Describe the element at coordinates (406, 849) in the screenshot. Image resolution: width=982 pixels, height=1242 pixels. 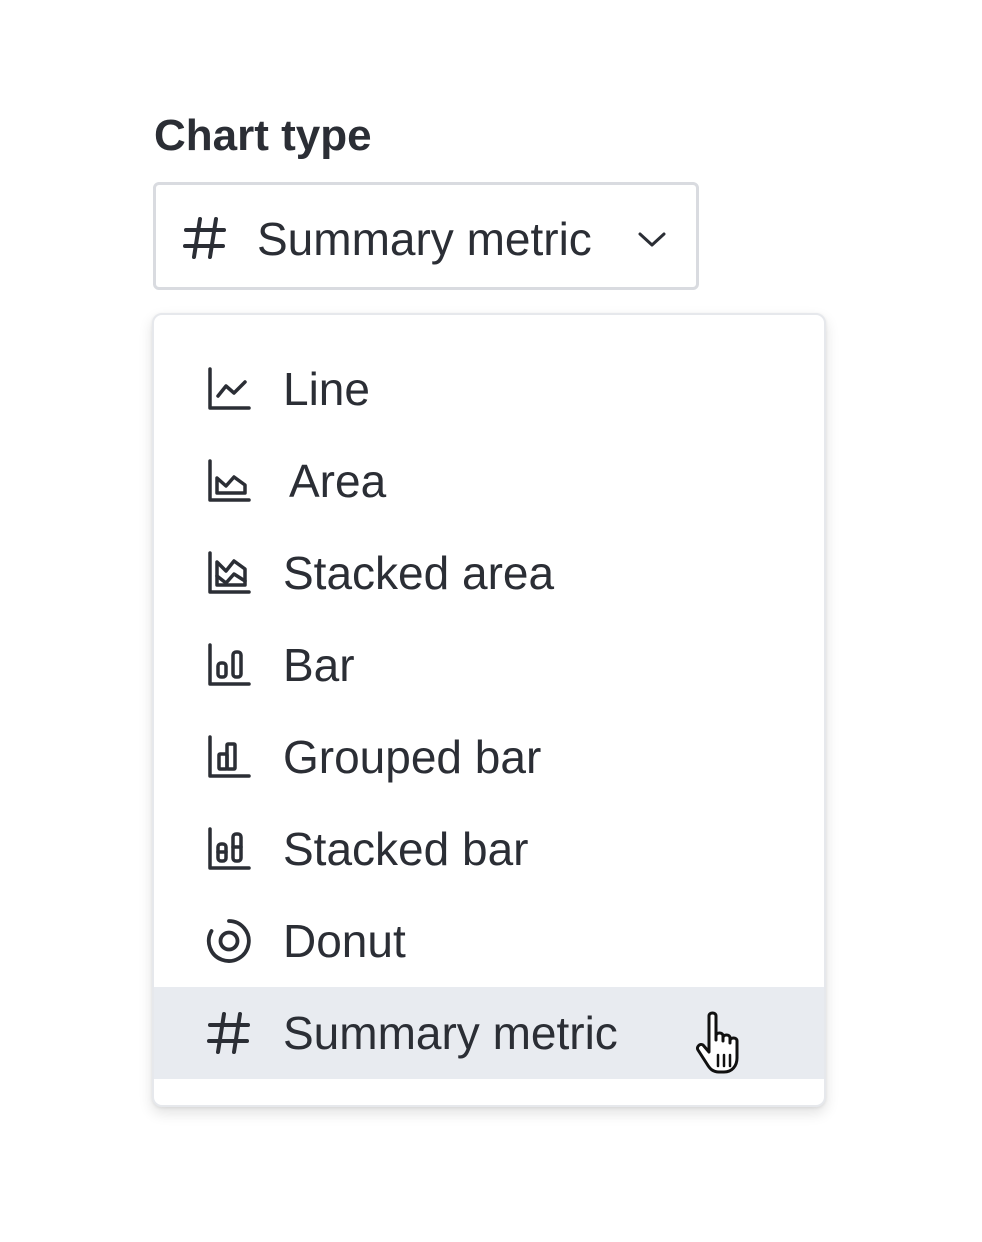
I see `menu-item-label: Stacked bar` at that location.